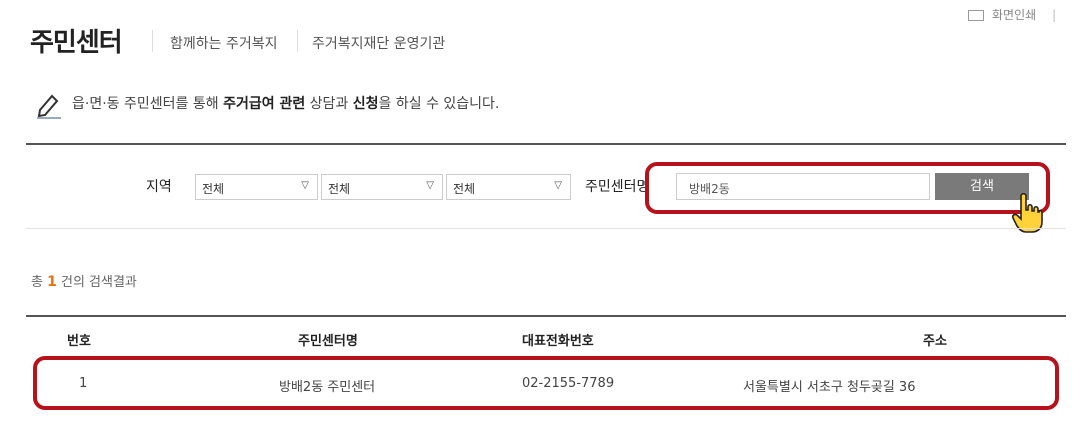 The image size is (1084, 427). I want to click on notice-bold-apply: 신청, so click(365, 104).